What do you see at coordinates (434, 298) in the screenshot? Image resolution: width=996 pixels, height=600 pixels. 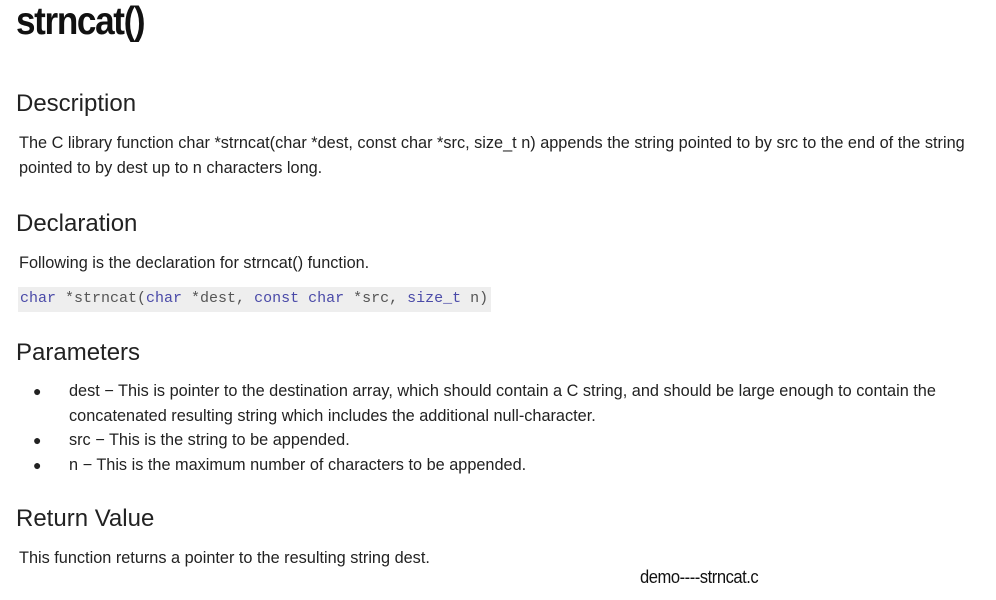 I see `code-keyword: size_t` at bounding box center [434, 298].